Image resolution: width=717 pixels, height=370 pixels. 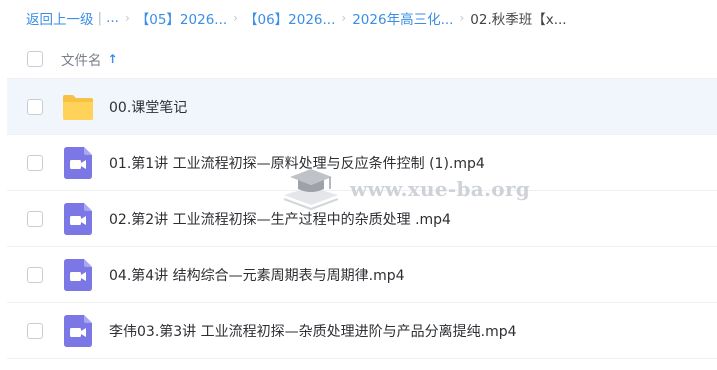 What do you see at coordinates (257, 275) in the screenshot?
I see `file-name: 04.第4讲 结构综合—元素周期表与周期律.mp4` at bounding box center [257, 275].